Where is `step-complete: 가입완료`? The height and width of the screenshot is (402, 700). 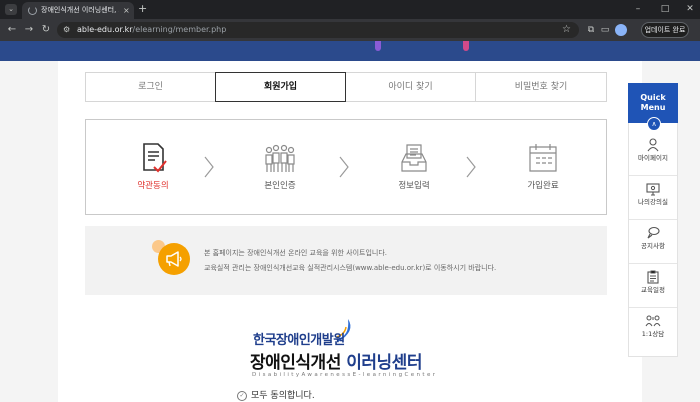
step-complete: 가입완료 is located at coordinates (543, 166).